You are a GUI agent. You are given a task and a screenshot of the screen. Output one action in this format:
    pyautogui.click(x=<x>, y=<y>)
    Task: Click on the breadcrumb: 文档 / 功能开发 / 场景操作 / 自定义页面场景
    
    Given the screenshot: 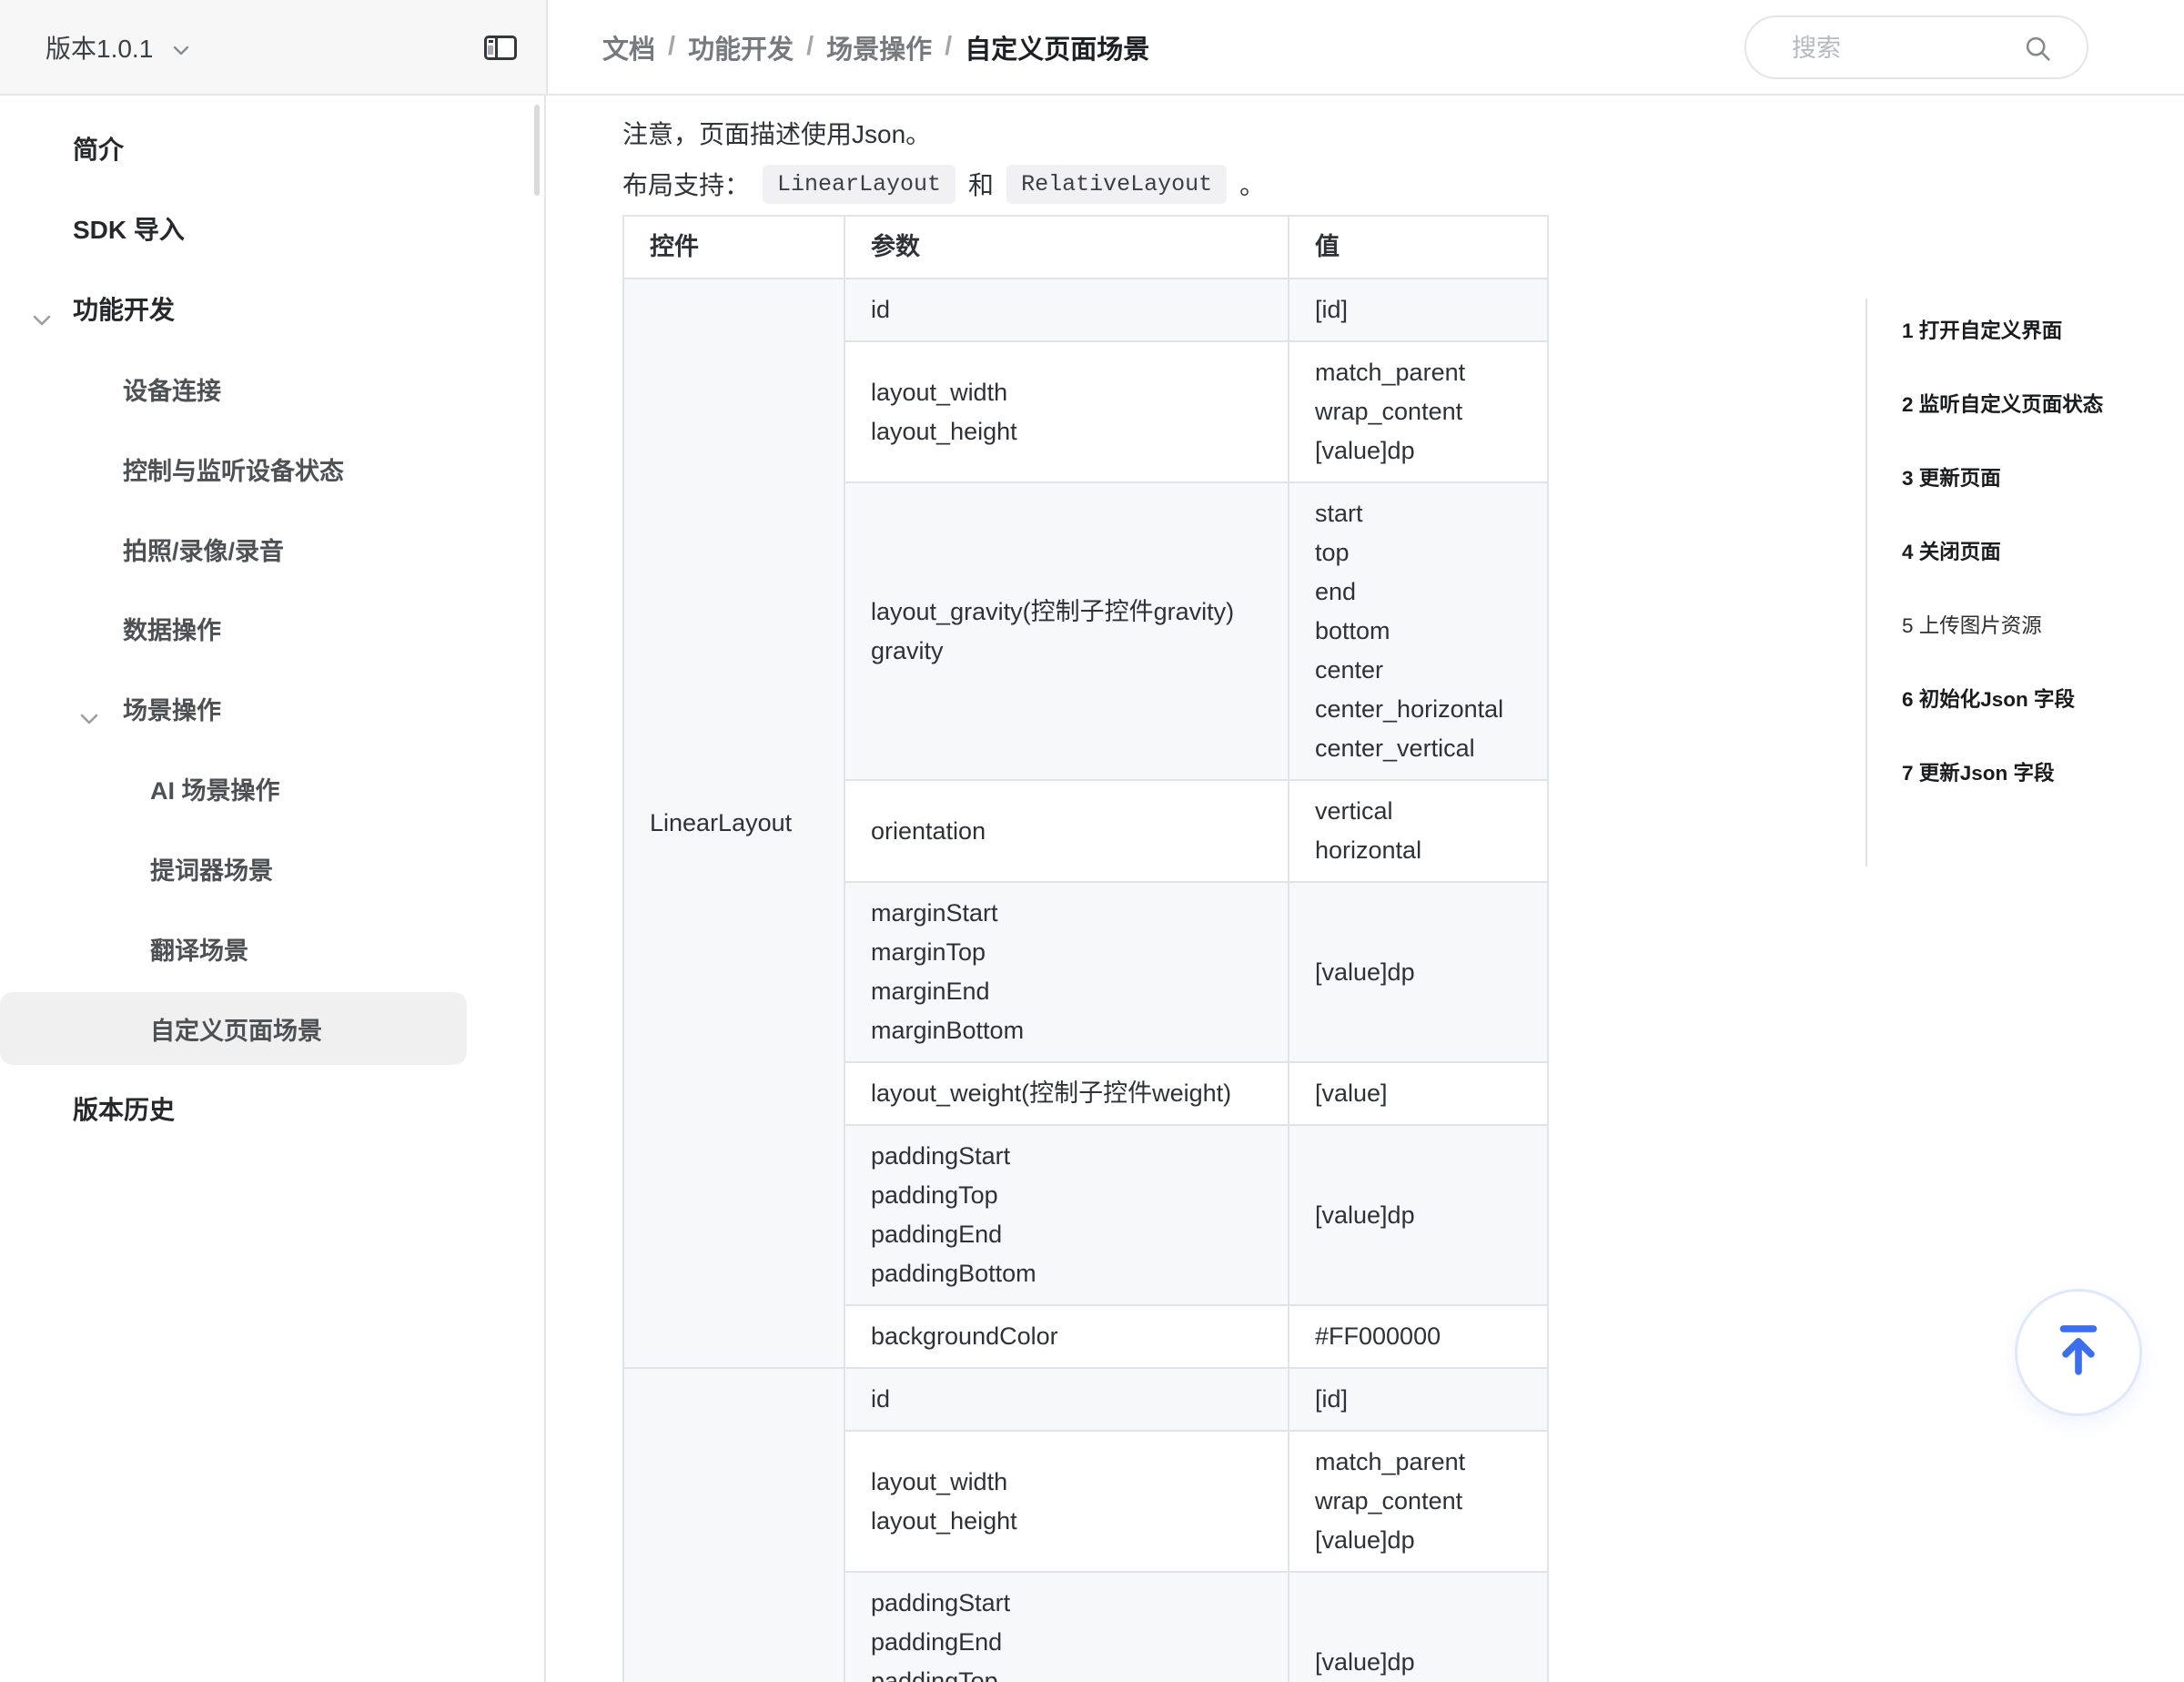 What is the action you would take?
    pyautogui.click(x=876, y=47)
    